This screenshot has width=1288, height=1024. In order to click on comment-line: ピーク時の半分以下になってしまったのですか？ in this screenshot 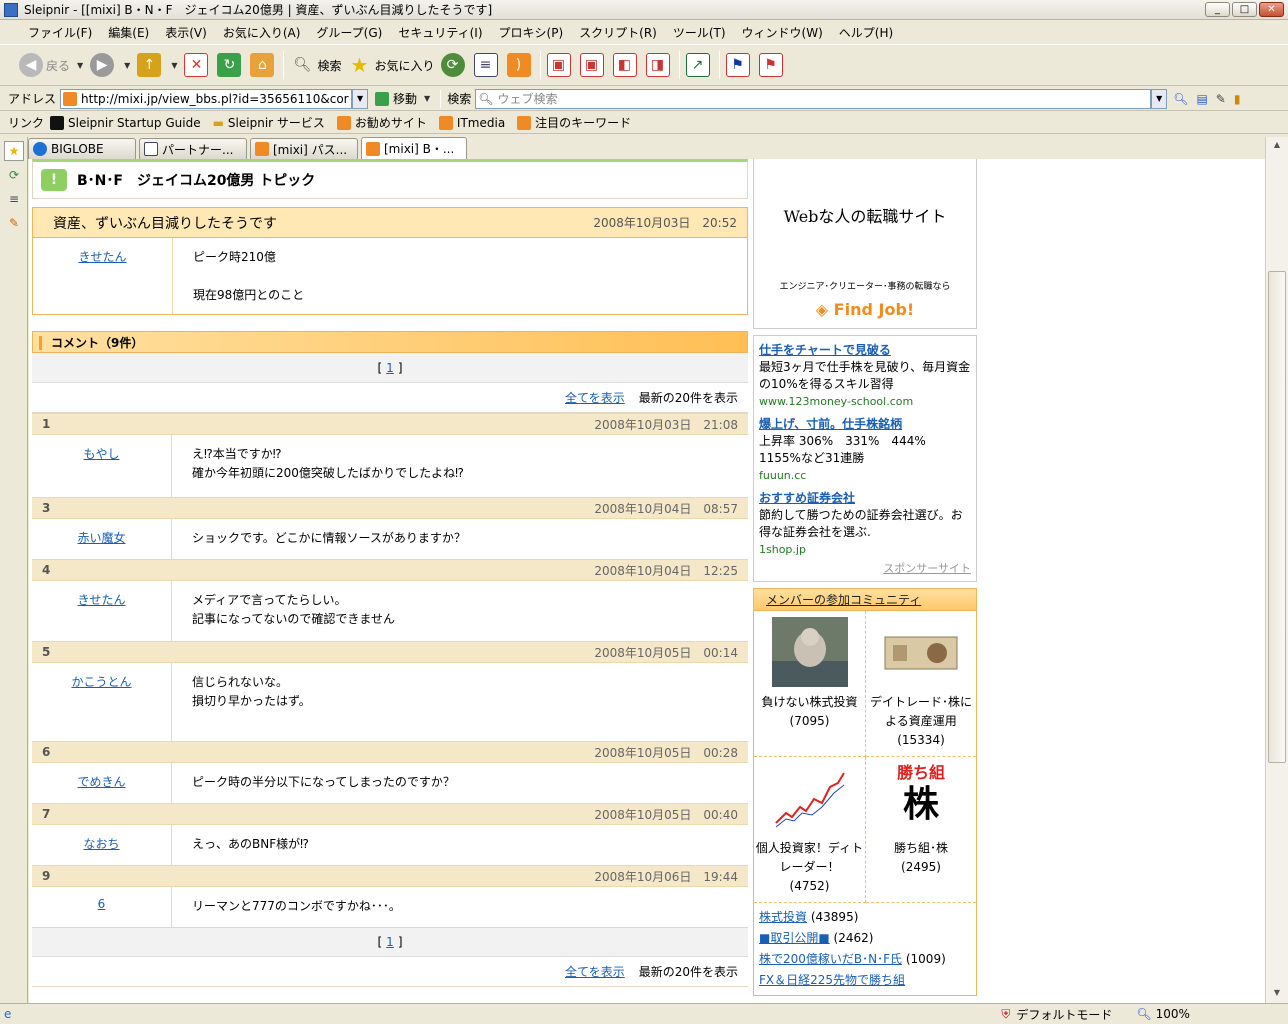, I will do `click(323, 782)`.